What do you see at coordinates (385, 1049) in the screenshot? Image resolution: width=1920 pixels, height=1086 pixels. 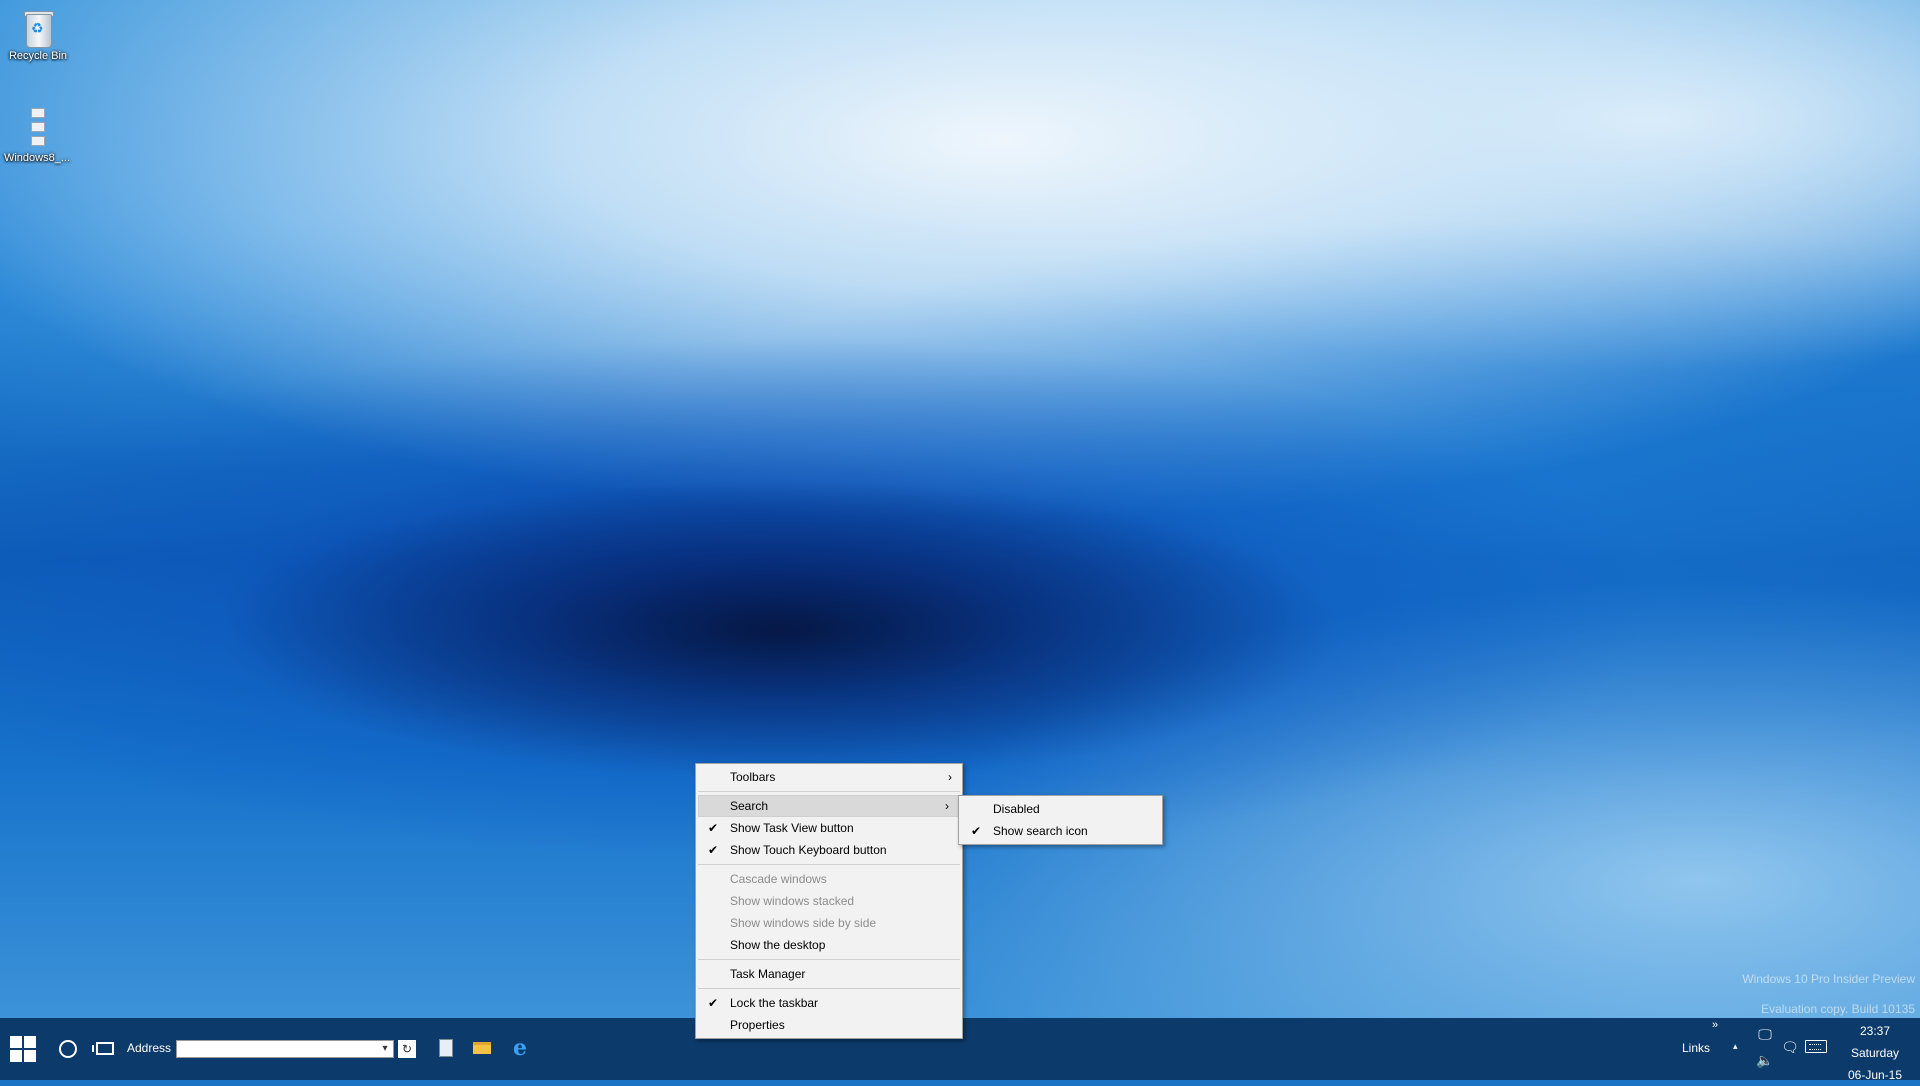 I see `address-dropdown-button: ▾` at bounding box center [385, 1049].